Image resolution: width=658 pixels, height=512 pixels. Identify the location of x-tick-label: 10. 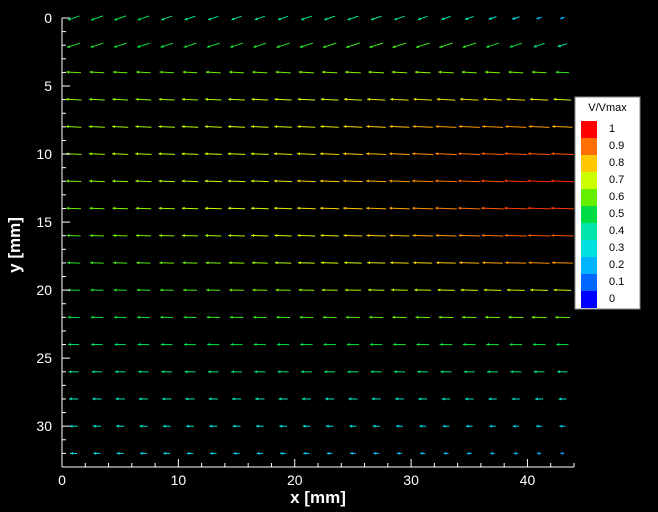
(179, 480).